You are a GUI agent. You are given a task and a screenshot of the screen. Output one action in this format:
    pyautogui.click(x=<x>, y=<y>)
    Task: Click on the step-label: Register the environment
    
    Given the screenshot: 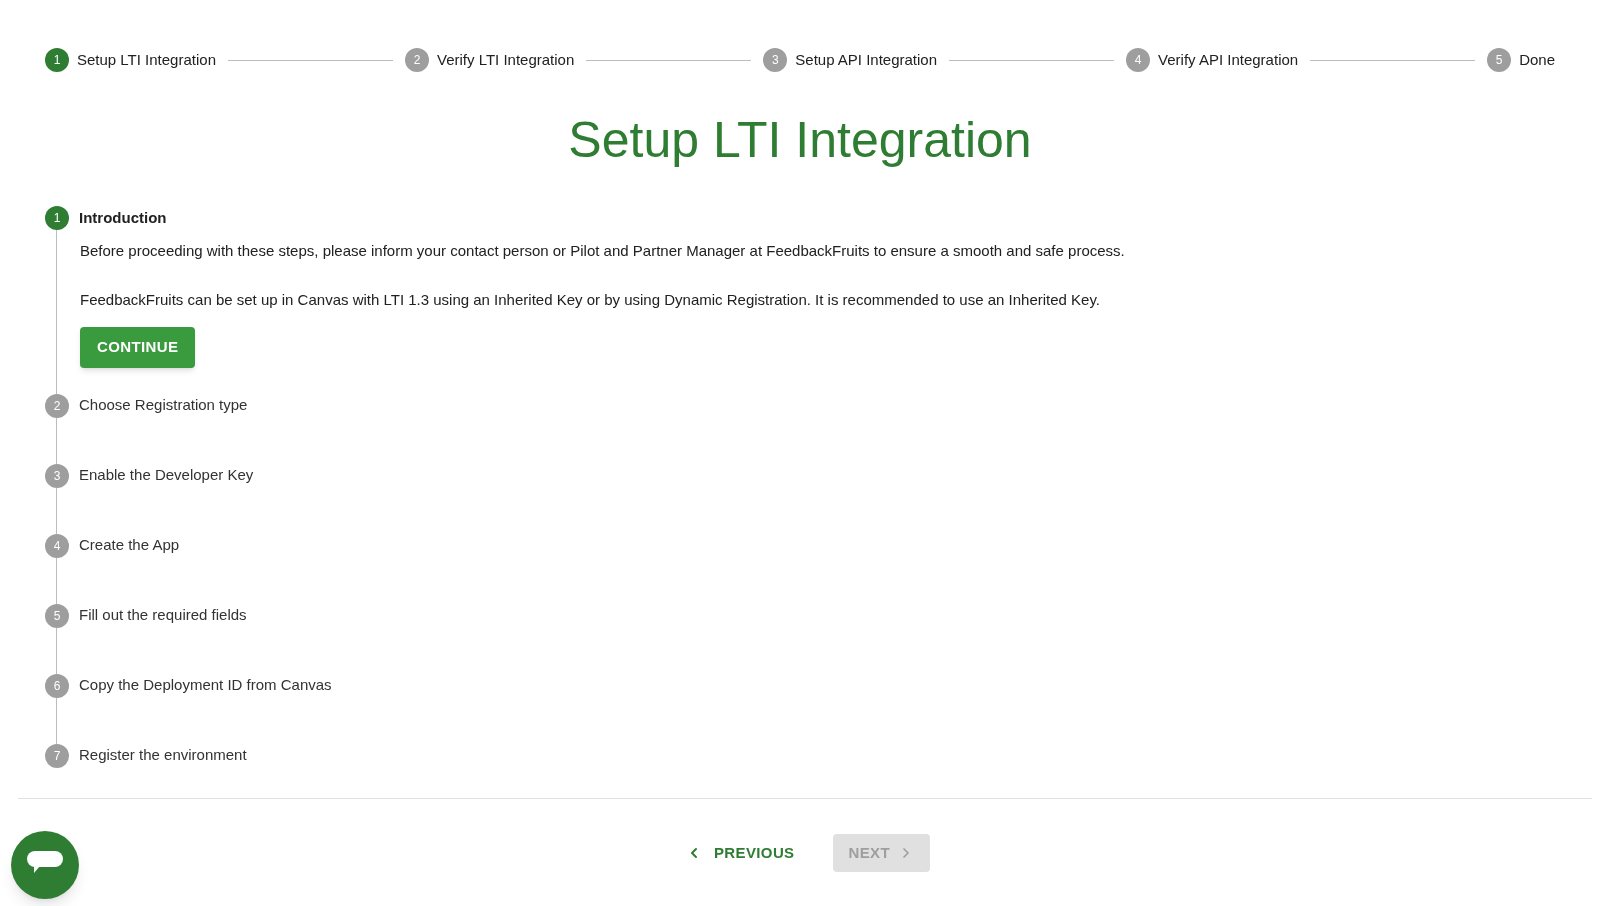 What is the action you would take?
    pyautogui.click(x=163, y=755)
    